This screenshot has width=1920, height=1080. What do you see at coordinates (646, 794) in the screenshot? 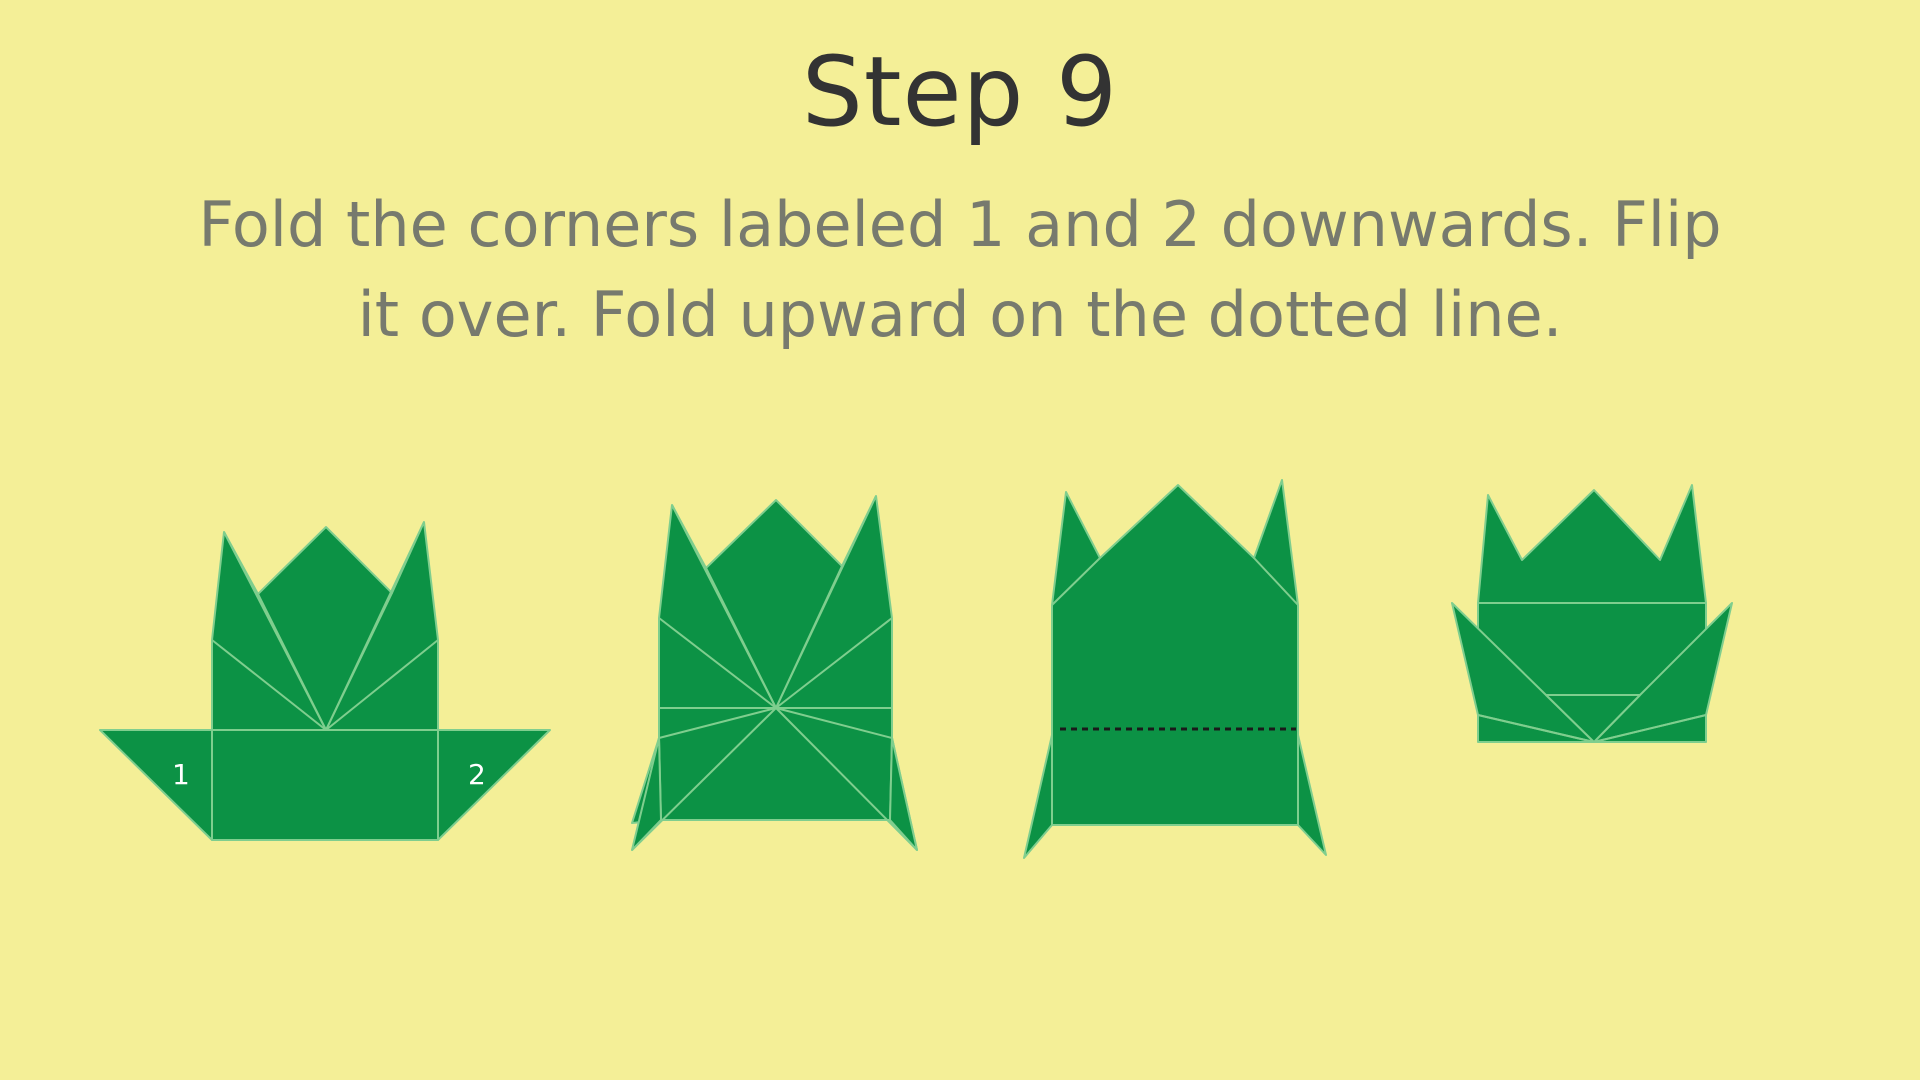
I see `stage-2-lower-left-point` at bounding box center [646, 794].